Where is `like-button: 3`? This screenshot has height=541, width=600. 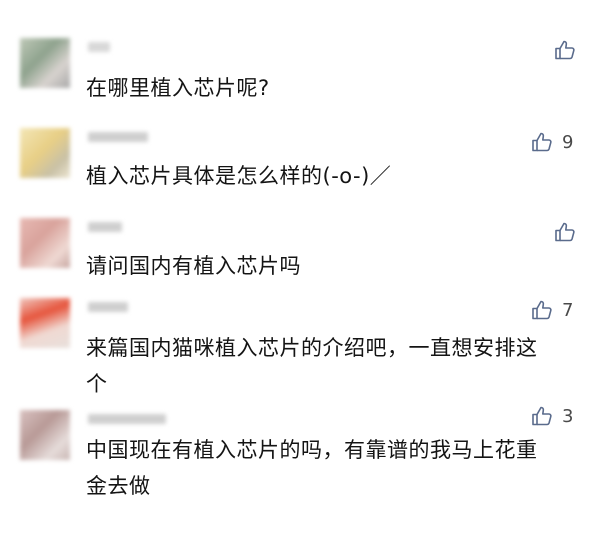 like-button: 3 is located at coordinates (551, 416).